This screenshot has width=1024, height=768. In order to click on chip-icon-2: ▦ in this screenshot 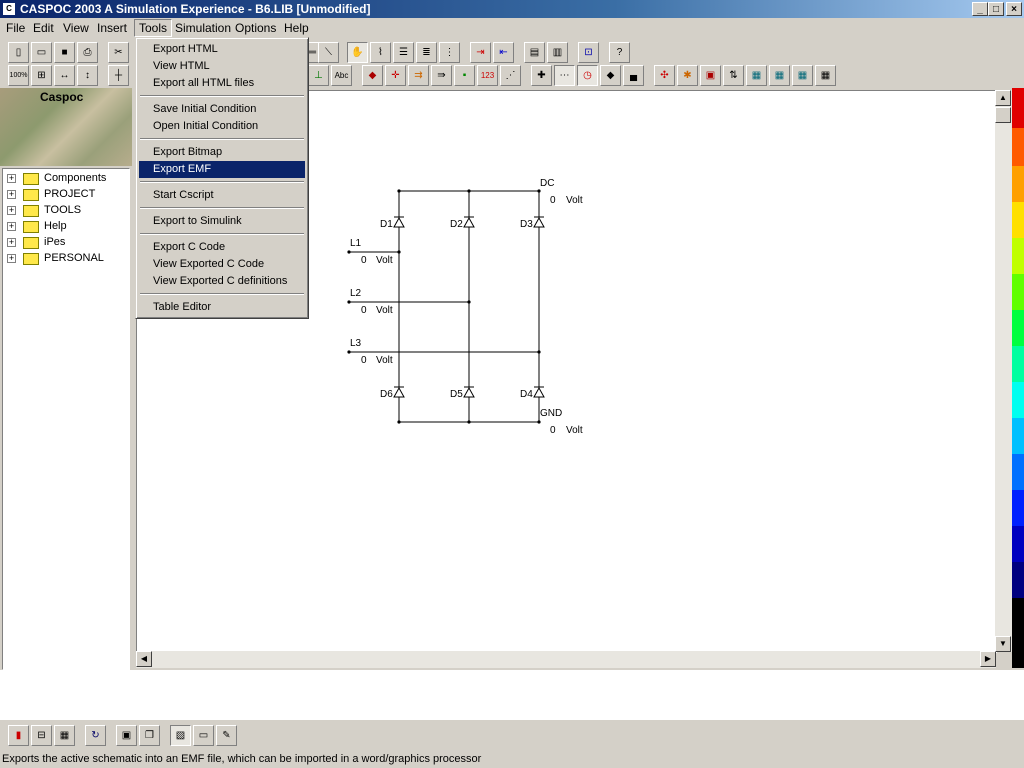, I will do `click(779, 75)`.